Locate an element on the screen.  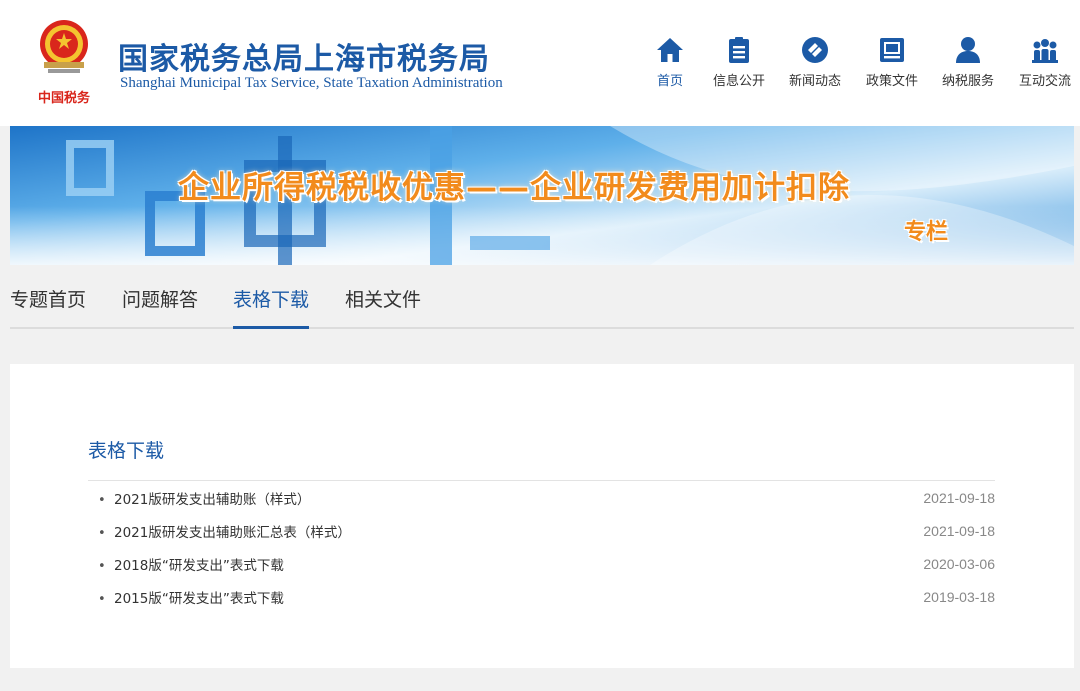
banner-title: 企业所得税税收优惠——企业研发费用加计扣除 is located at coordinates (514, 188).